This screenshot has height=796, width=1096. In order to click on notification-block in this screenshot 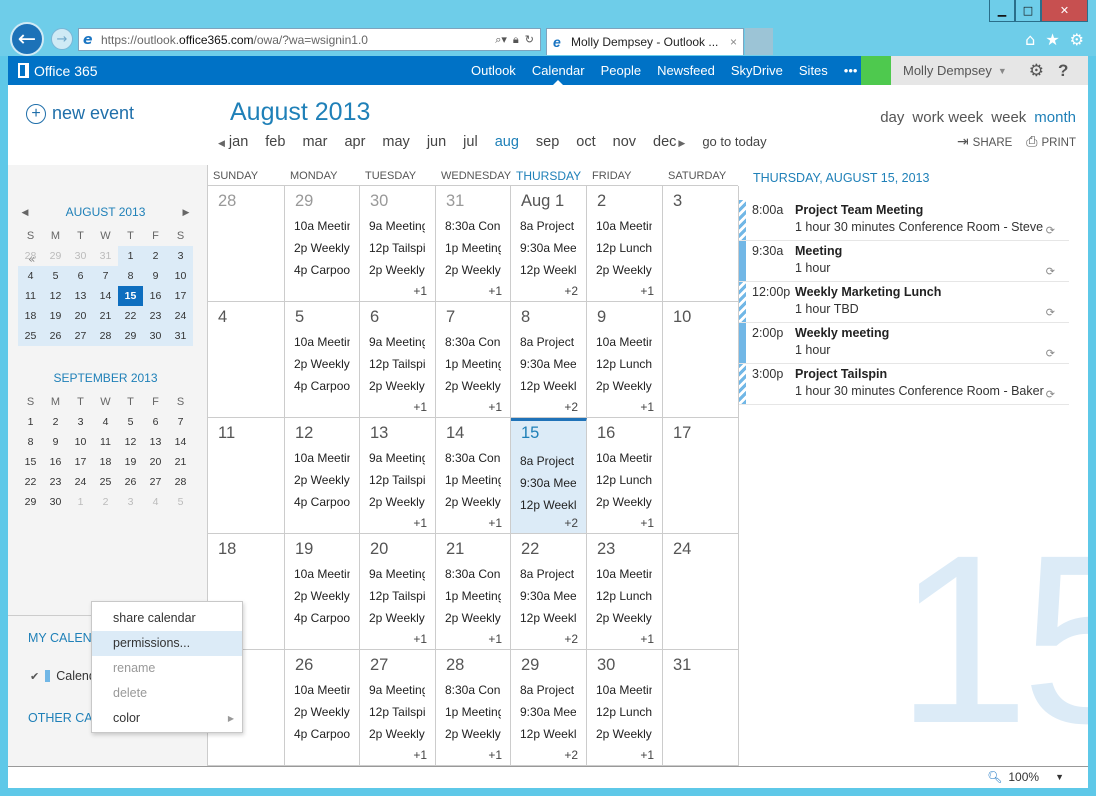, I will do `click(876, 70)`.